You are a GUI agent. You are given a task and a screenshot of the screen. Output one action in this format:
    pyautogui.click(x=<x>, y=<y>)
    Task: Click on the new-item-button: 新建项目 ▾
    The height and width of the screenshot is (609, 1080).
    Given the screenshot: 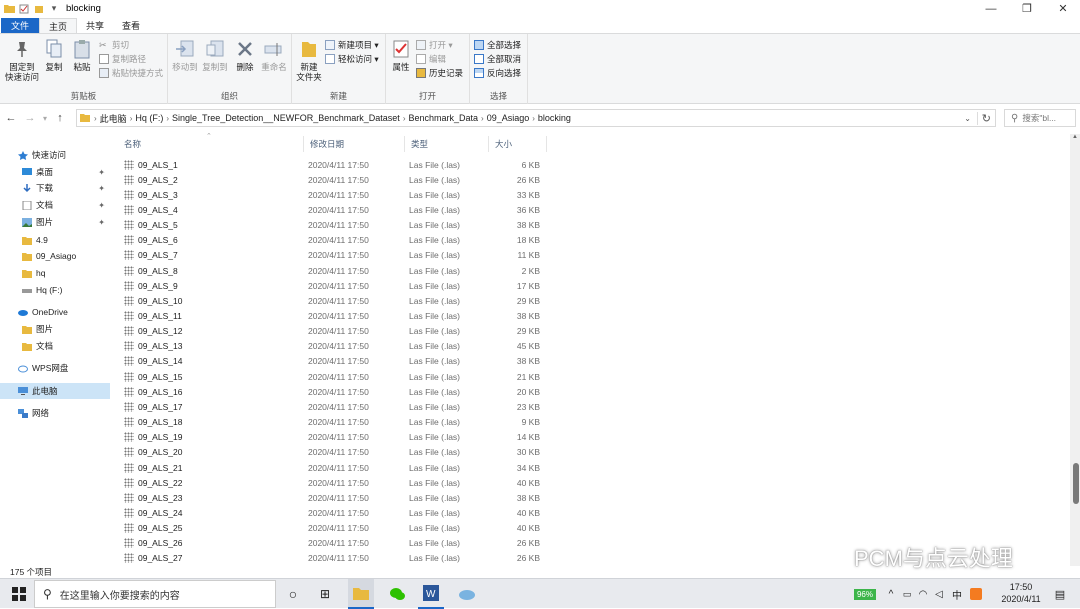 What is the action you would take?
    pyautogui.click(x=352, y=44)
    